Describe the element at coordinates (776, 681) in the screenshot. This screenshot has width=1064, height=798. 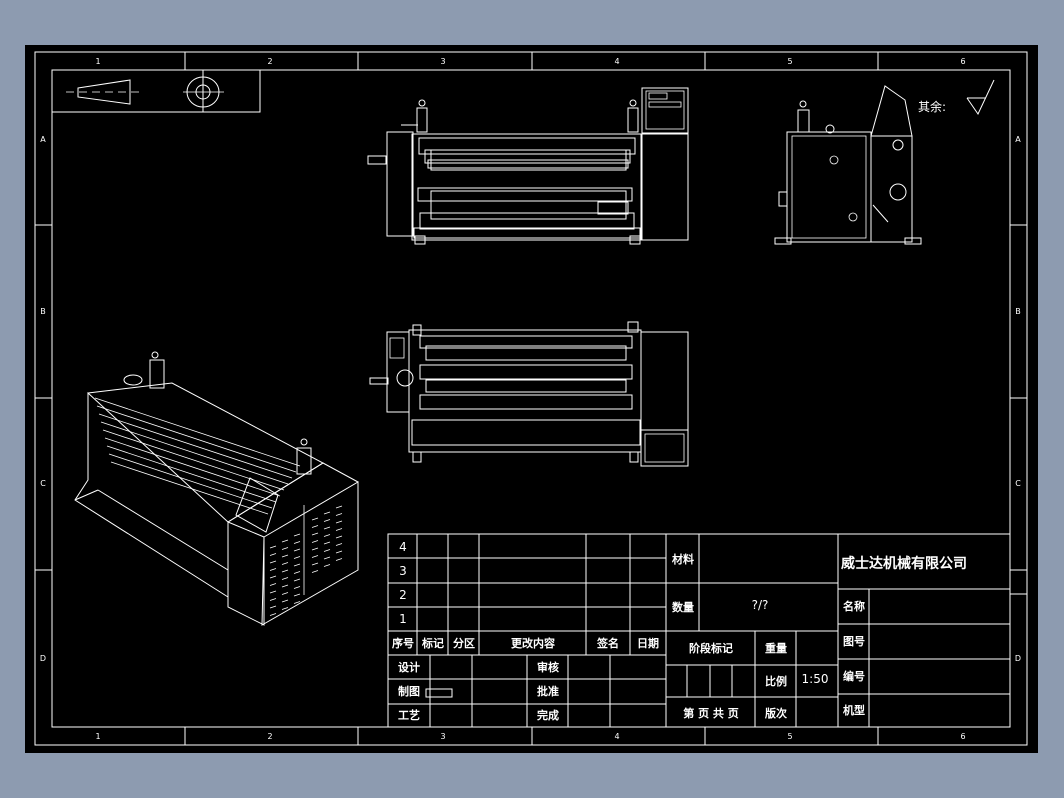
I see `scale-label: 比例` at that location.